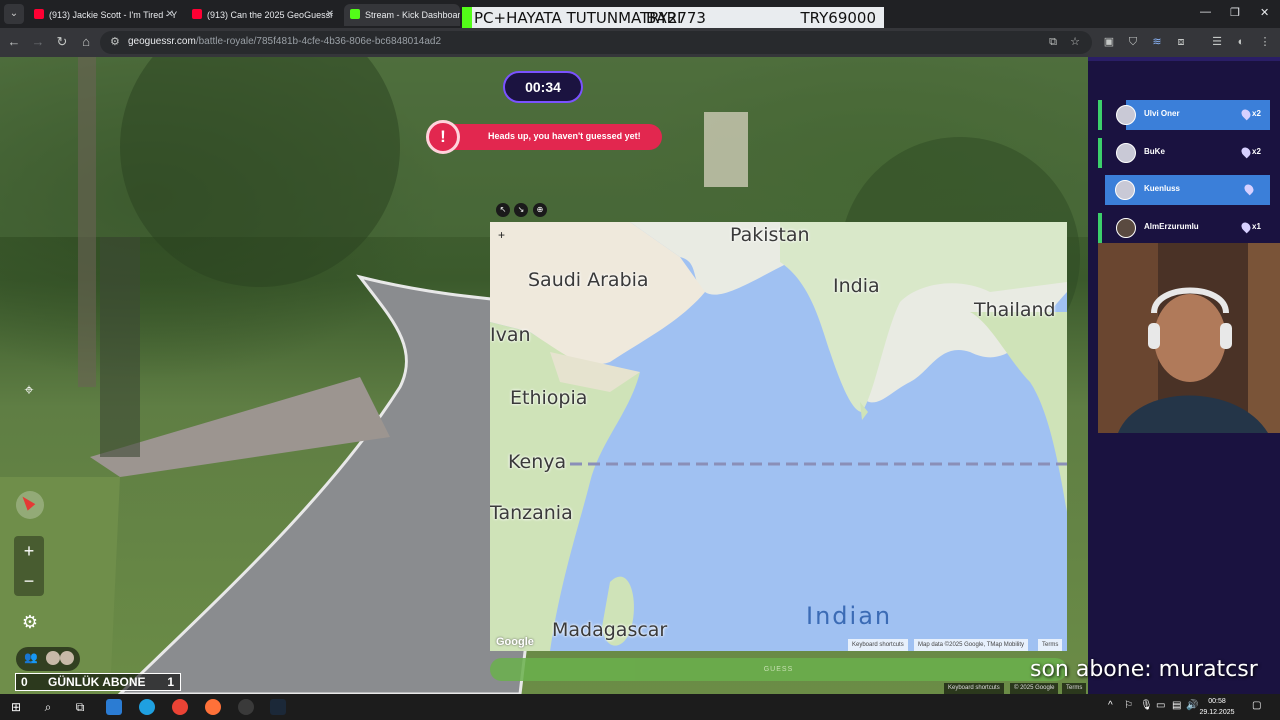 The image size is (1280, 720). I want to click on media-icon: ▣, so click(1109, 42).